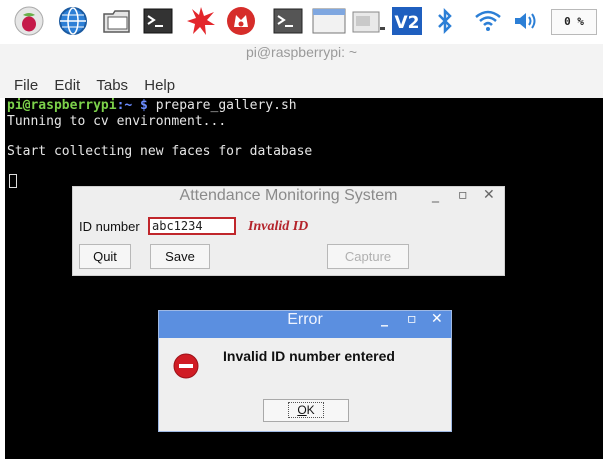 This screenshot has height=459, width=603. Describe the element at coordinates (13, 181) in the screenshot. I see `terminal-cursor` at that location.